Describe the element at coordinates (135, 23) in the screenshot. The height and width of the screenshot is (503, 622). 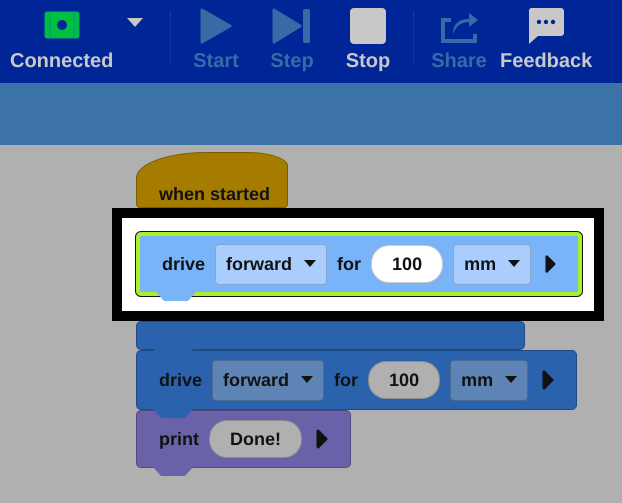
I see `dropdown-caret-icon` at that location.